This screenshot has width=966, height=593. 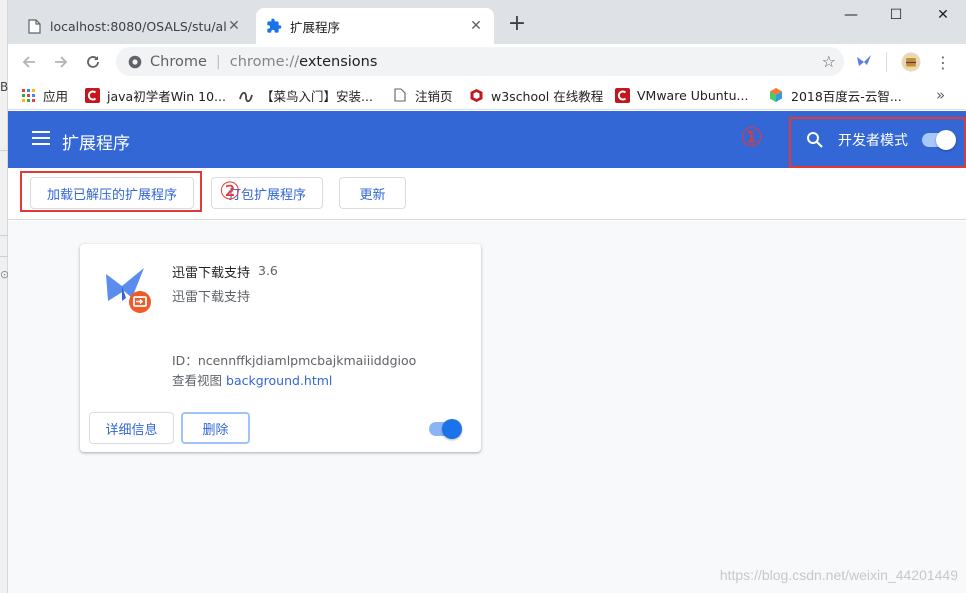 What do you see at coordinates (547, 96) in the screenshot?
I see `bookmark-label: w3school 在线教程` at bounding box center [547, 96].